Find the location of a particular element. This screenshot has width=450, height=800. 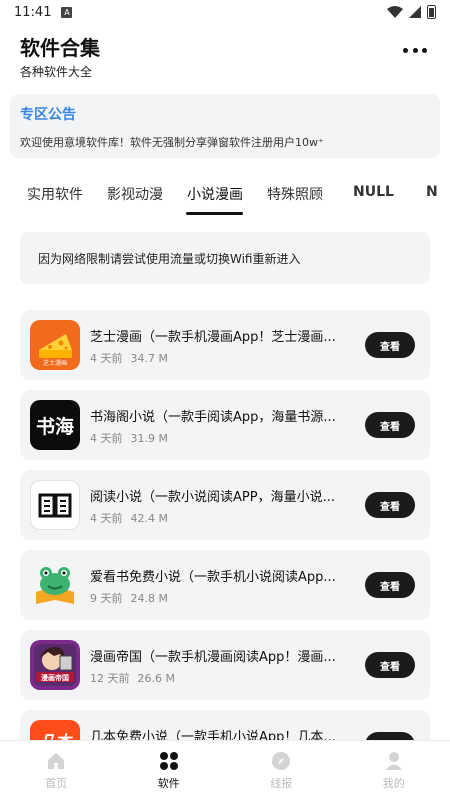

app-time: 12 天前 is located at coordinates (110, 678).